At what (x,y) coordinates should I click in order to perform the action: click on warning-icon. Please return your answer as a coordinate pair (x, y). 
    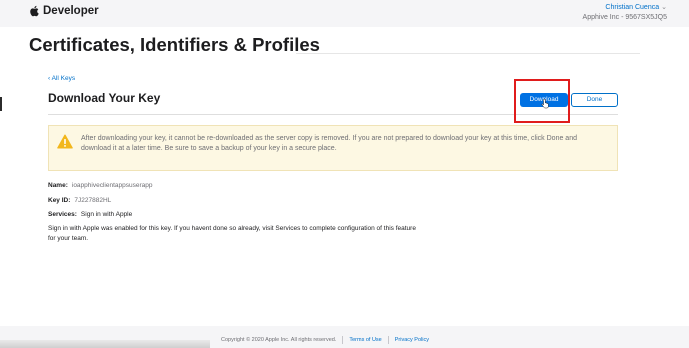
    Looking at the image, I should click on (65, 141).